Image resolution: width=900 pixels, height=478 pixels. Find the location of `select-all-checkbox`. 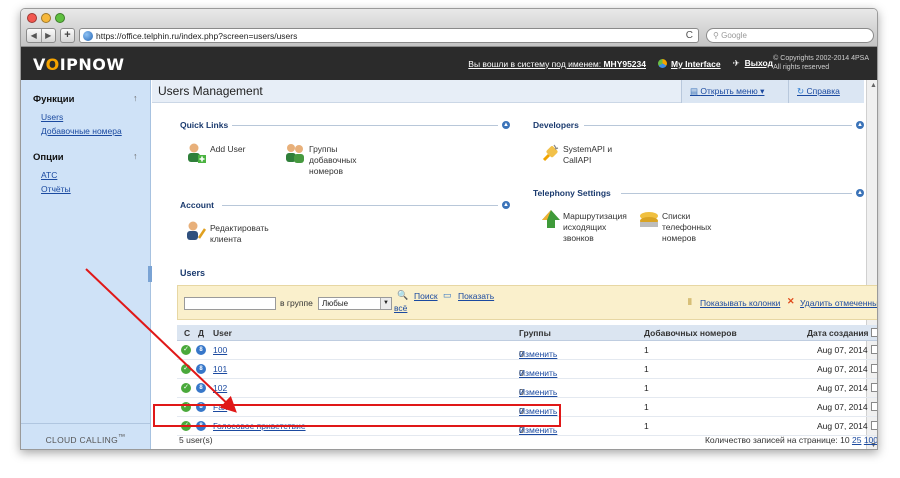

select-all-checkbox is located at coordinates (874, 332).